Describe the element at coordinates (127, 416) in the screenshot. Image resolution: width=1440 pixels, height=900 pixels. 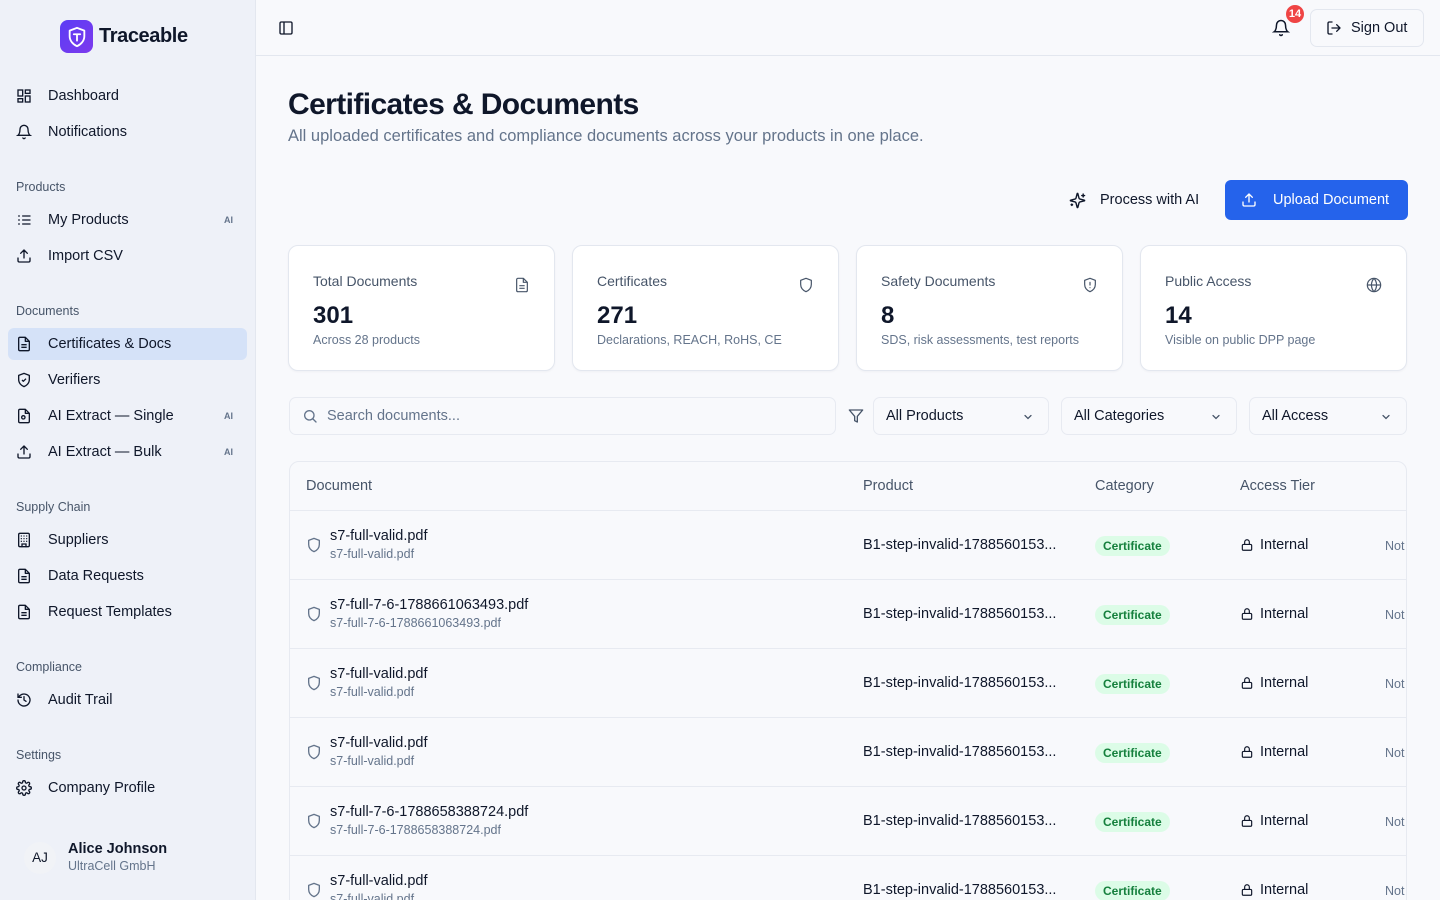
I see `sidebar-item-ai-extract-single: AI Extract — Single AI` at that location.